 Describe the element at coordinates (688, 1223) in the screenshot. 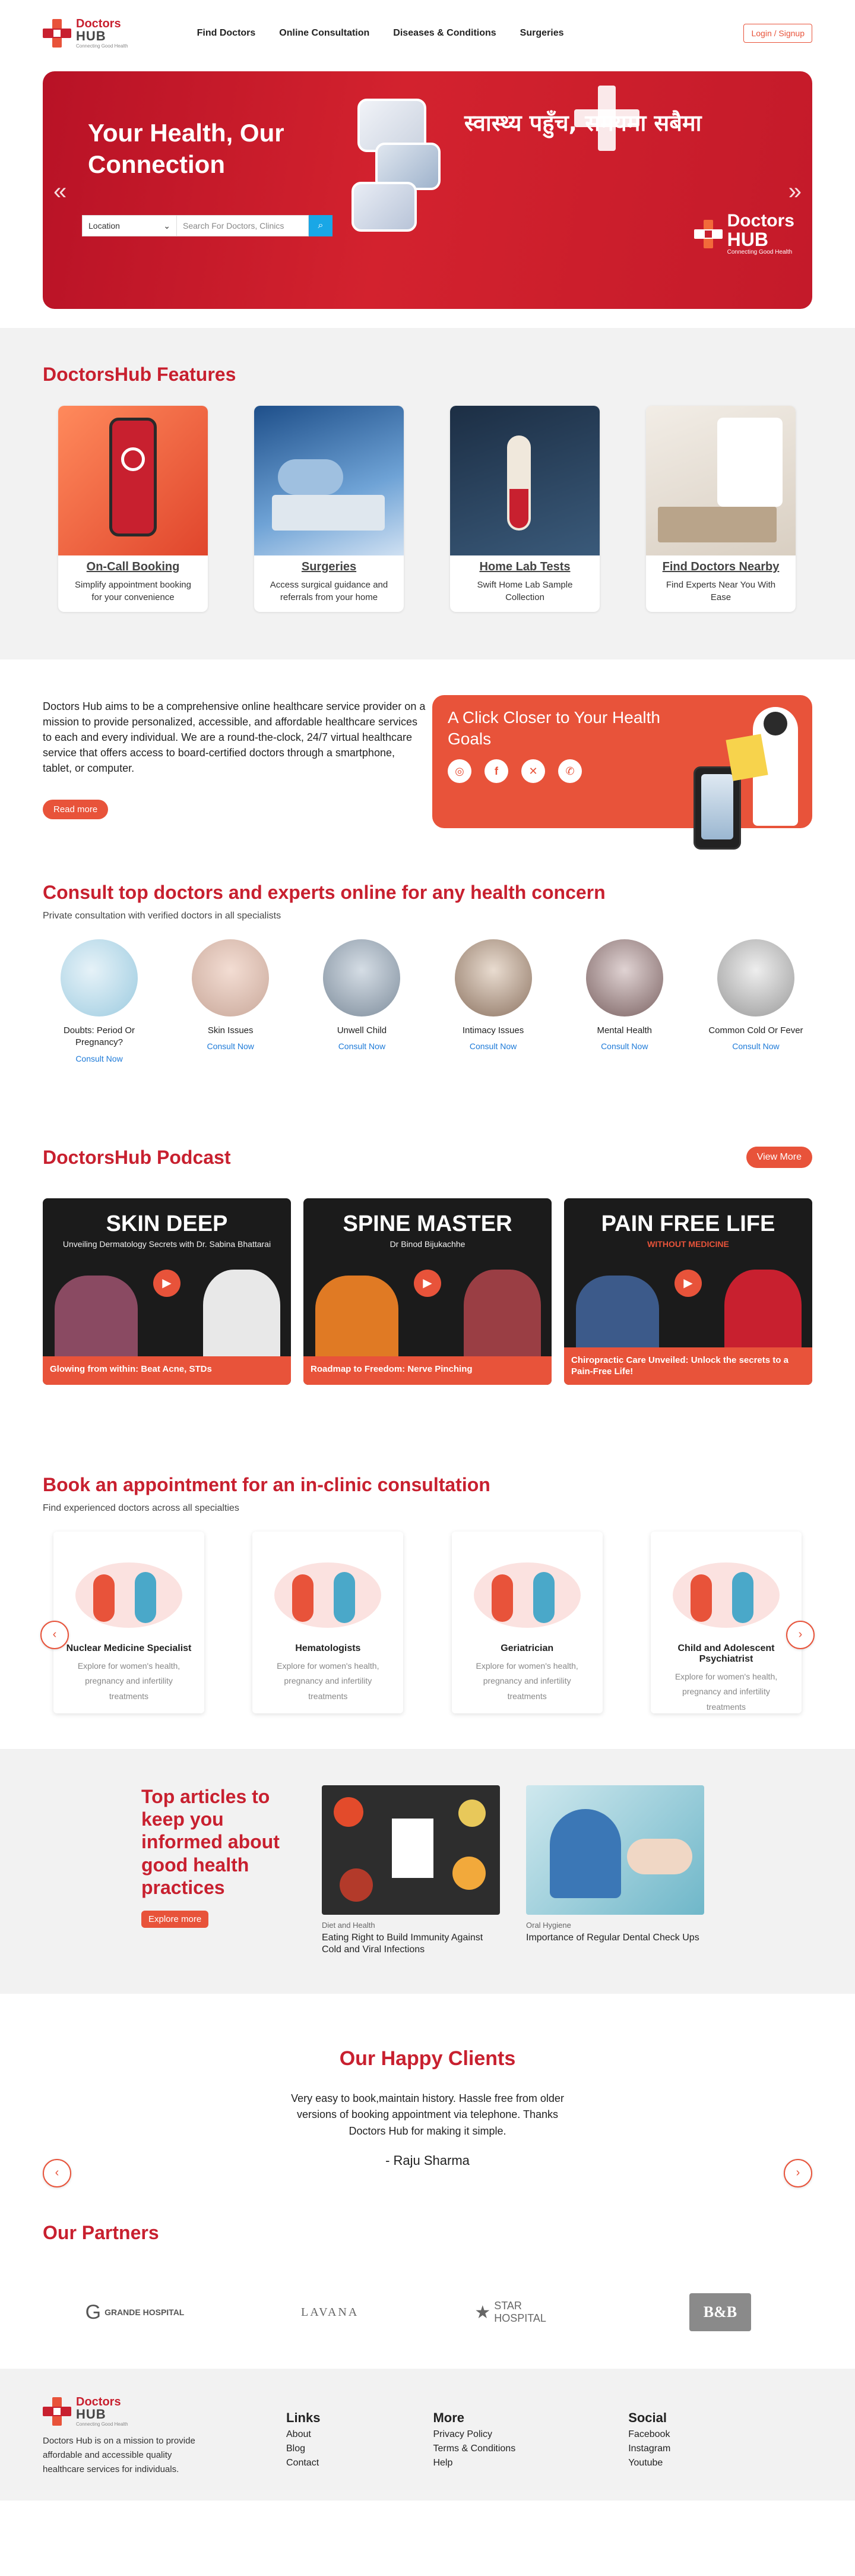

I see `podcast-show-title: PAIN FREE LIFE` at that location.